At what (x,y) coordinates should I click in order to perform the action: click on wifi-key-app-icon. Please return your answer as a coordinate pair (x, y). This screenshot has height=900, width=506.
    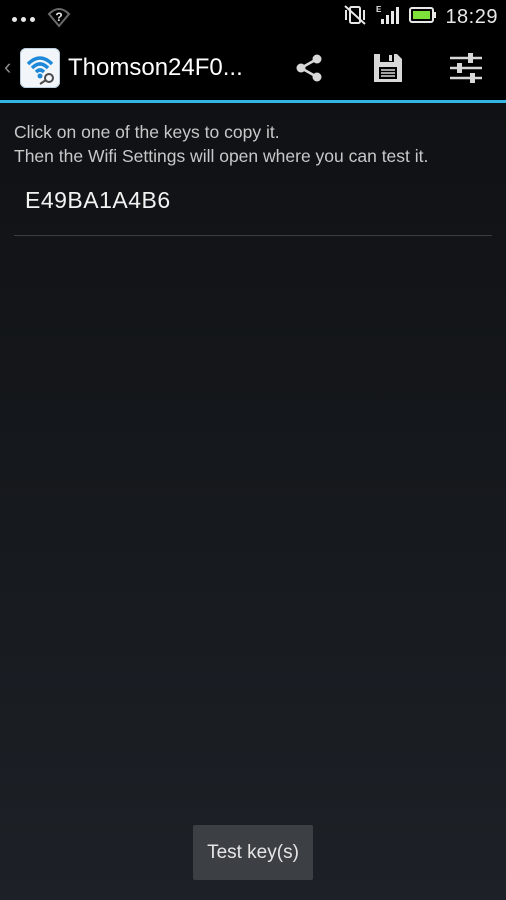
    Looking at the image, I should click on (40, 68).